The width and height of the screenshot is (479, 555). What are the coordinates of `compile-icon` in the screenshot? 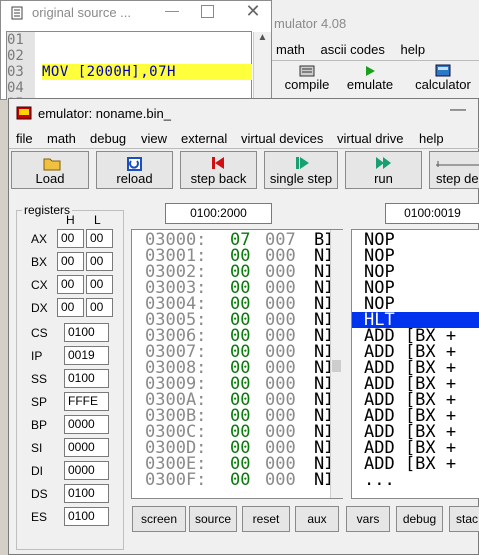 It's located at (307, 71).